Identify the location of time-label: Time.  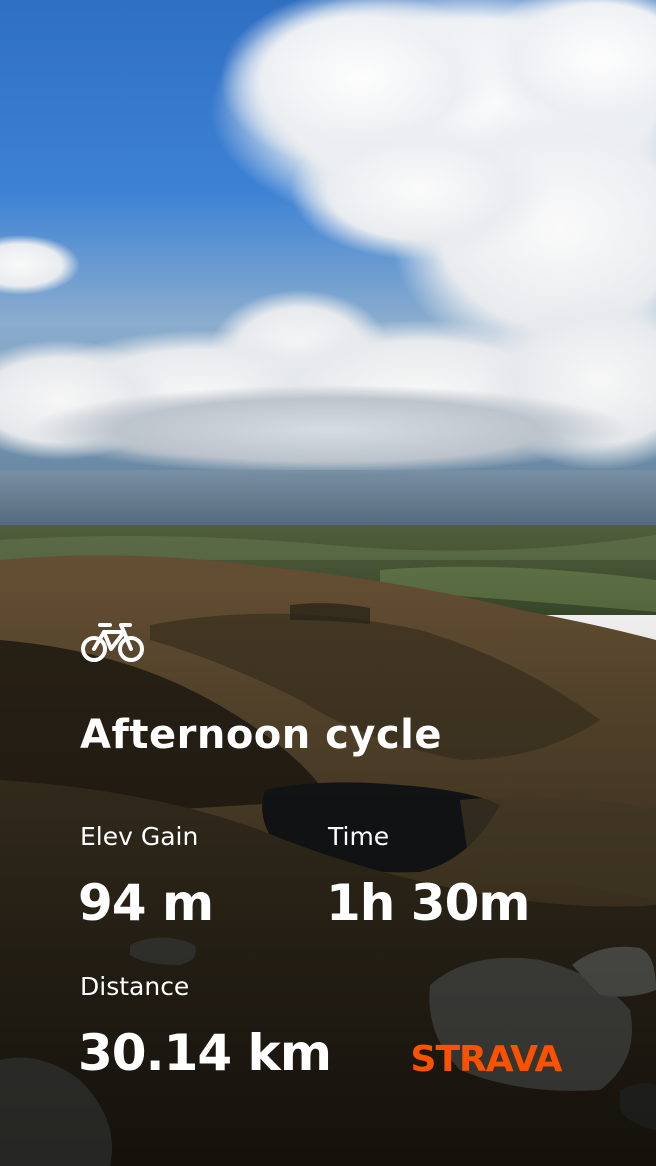
(359, 836).